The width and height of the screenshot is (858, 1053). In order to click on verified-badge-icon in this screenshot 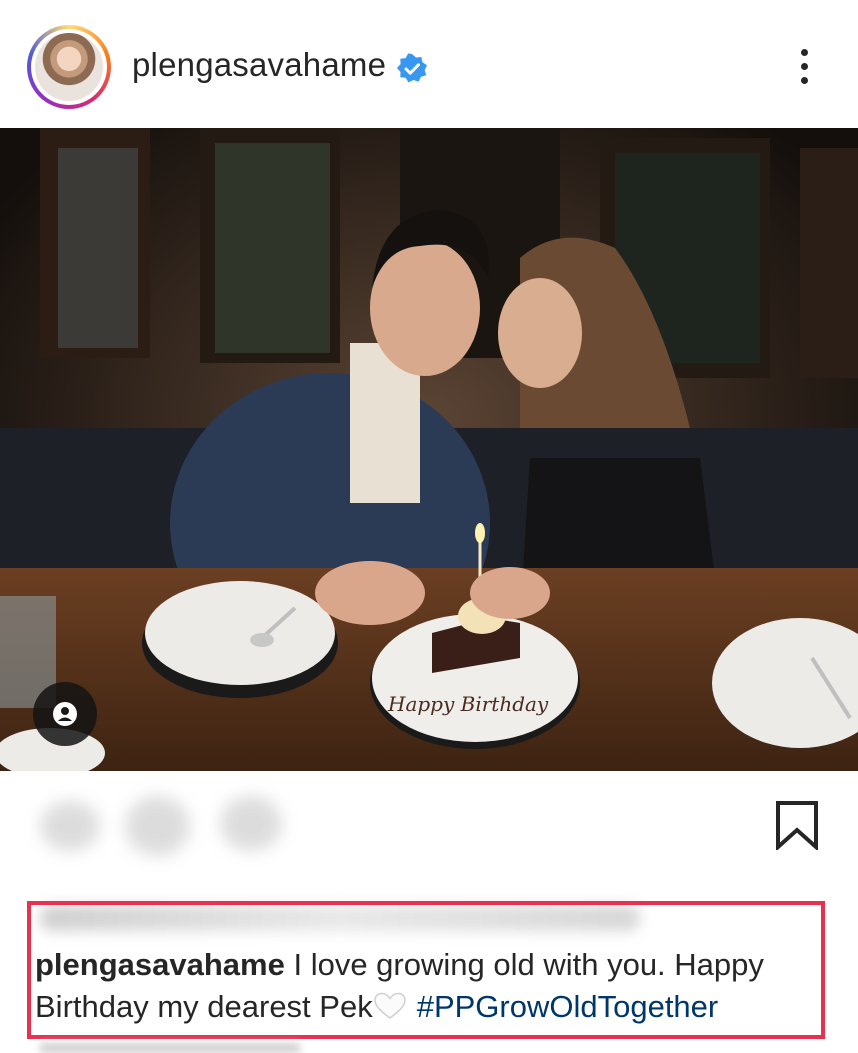, I will do `click(412, 68)`.